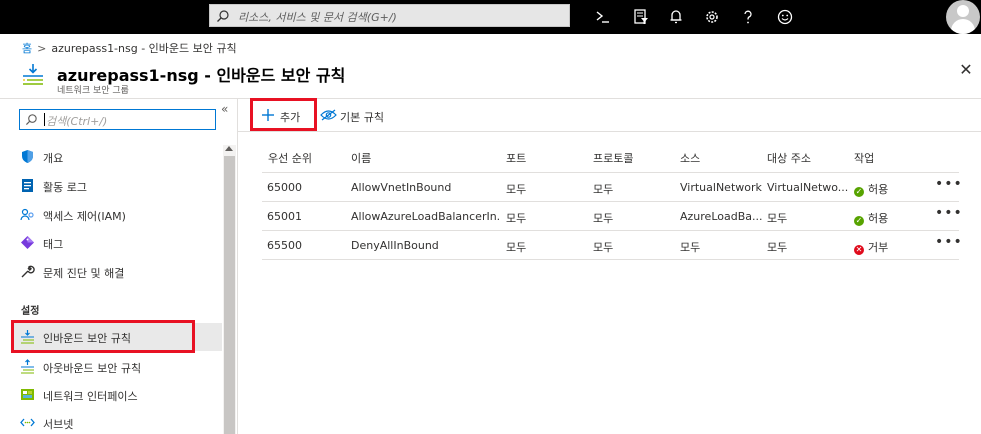 The height and width of the screenshot is (434, 981). What do you see at coordinates (144, 48) in the screenshot?
I see `breadcrumb-current: azurepass1-nsg - 인바운드 보안 규칙` at bounding box center [144, 48].